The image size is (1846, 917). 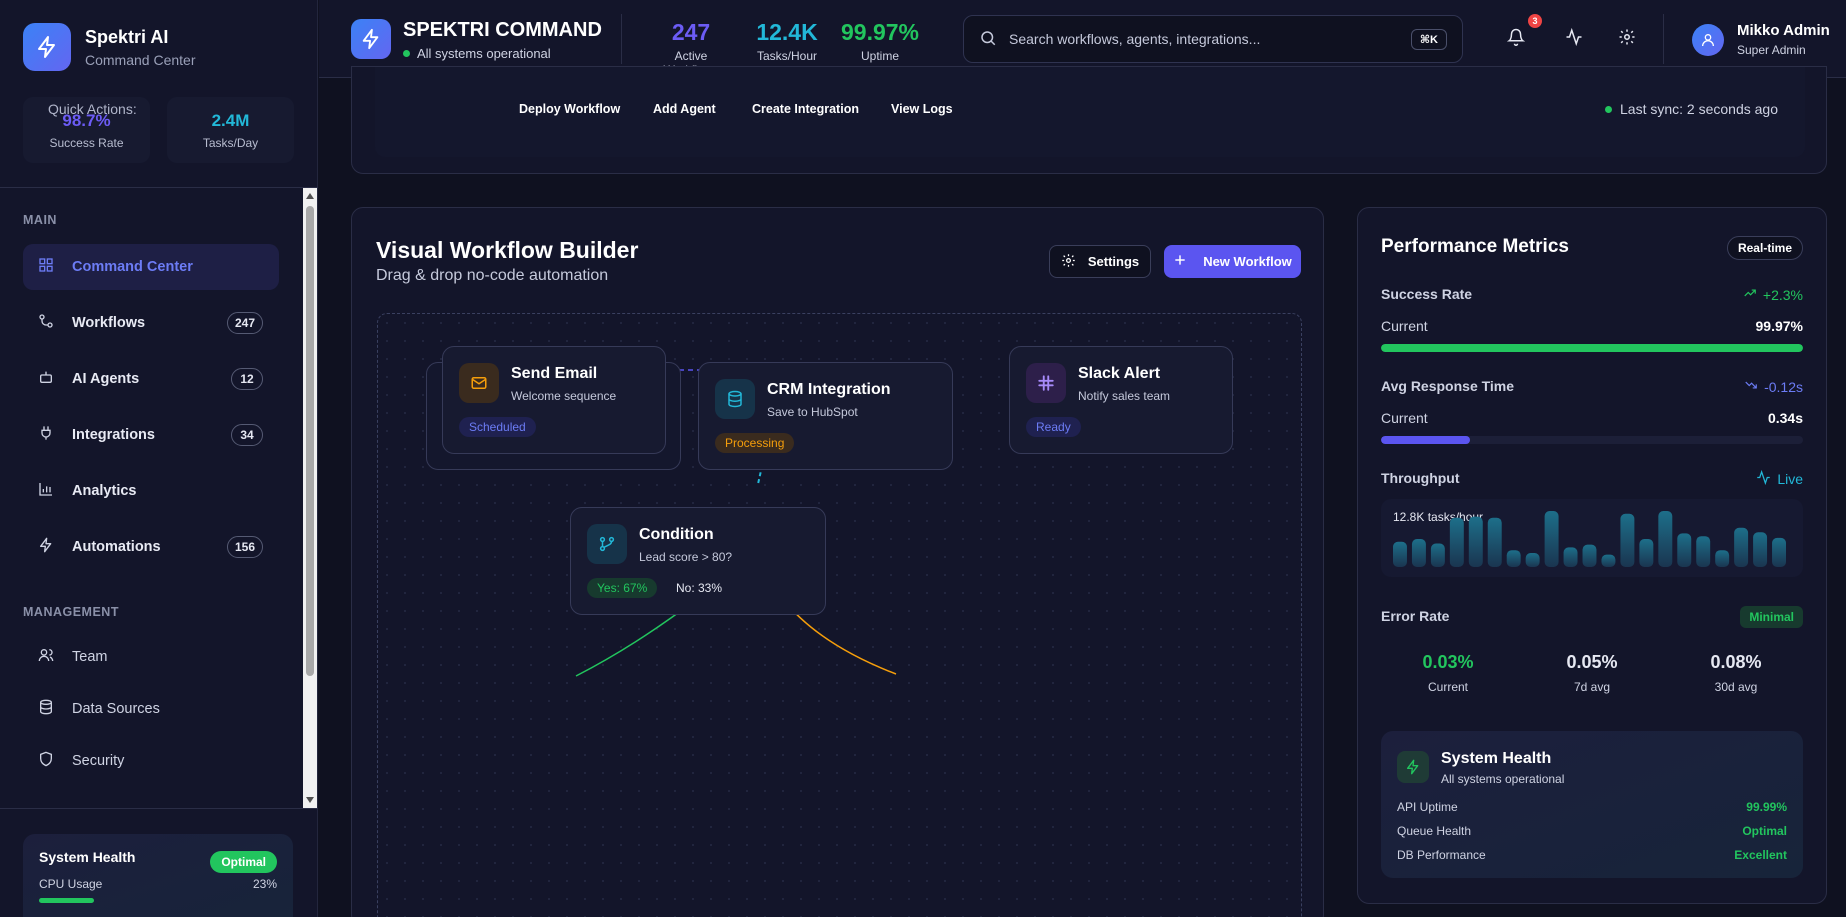 What do you see at coordinates (1592, 831) in the screenshot?
I see `health-row: Queue Health Optimal` at bounding box center [1592, 831].